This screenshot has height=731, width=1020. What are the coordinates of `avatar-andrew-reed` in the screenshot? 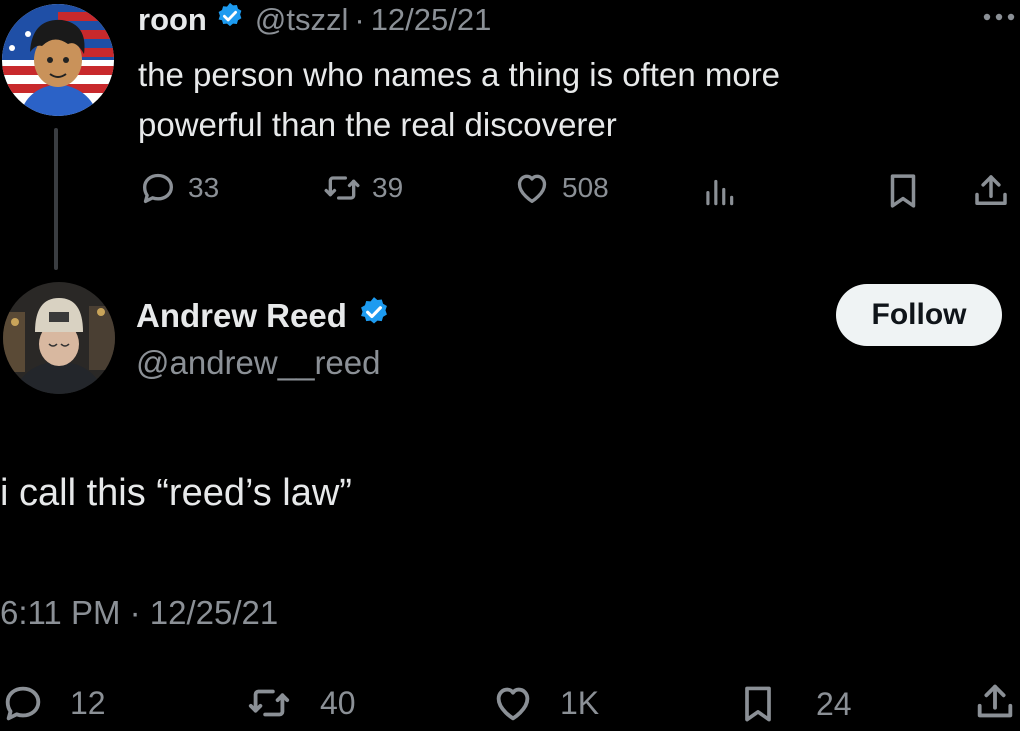 It's located at (59, 338).